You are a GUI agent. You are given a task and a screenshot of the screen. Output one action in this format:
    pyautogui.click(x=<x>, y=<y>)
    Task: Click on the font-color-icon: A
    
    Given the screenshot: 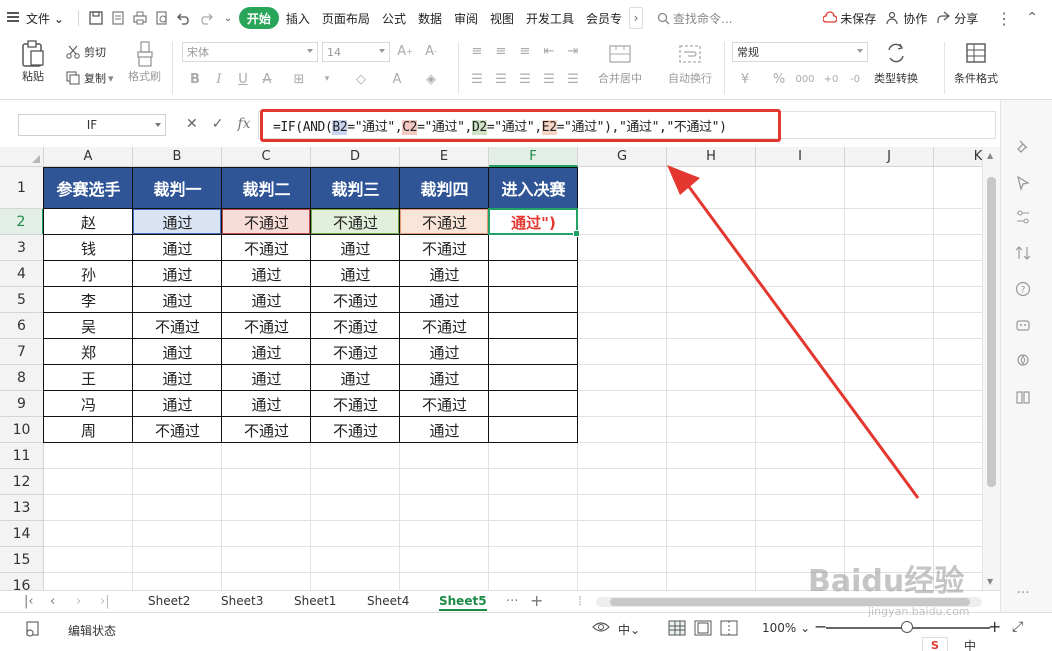 What is the action you would take?
    pyautogui.click(x=397, y=79)
    